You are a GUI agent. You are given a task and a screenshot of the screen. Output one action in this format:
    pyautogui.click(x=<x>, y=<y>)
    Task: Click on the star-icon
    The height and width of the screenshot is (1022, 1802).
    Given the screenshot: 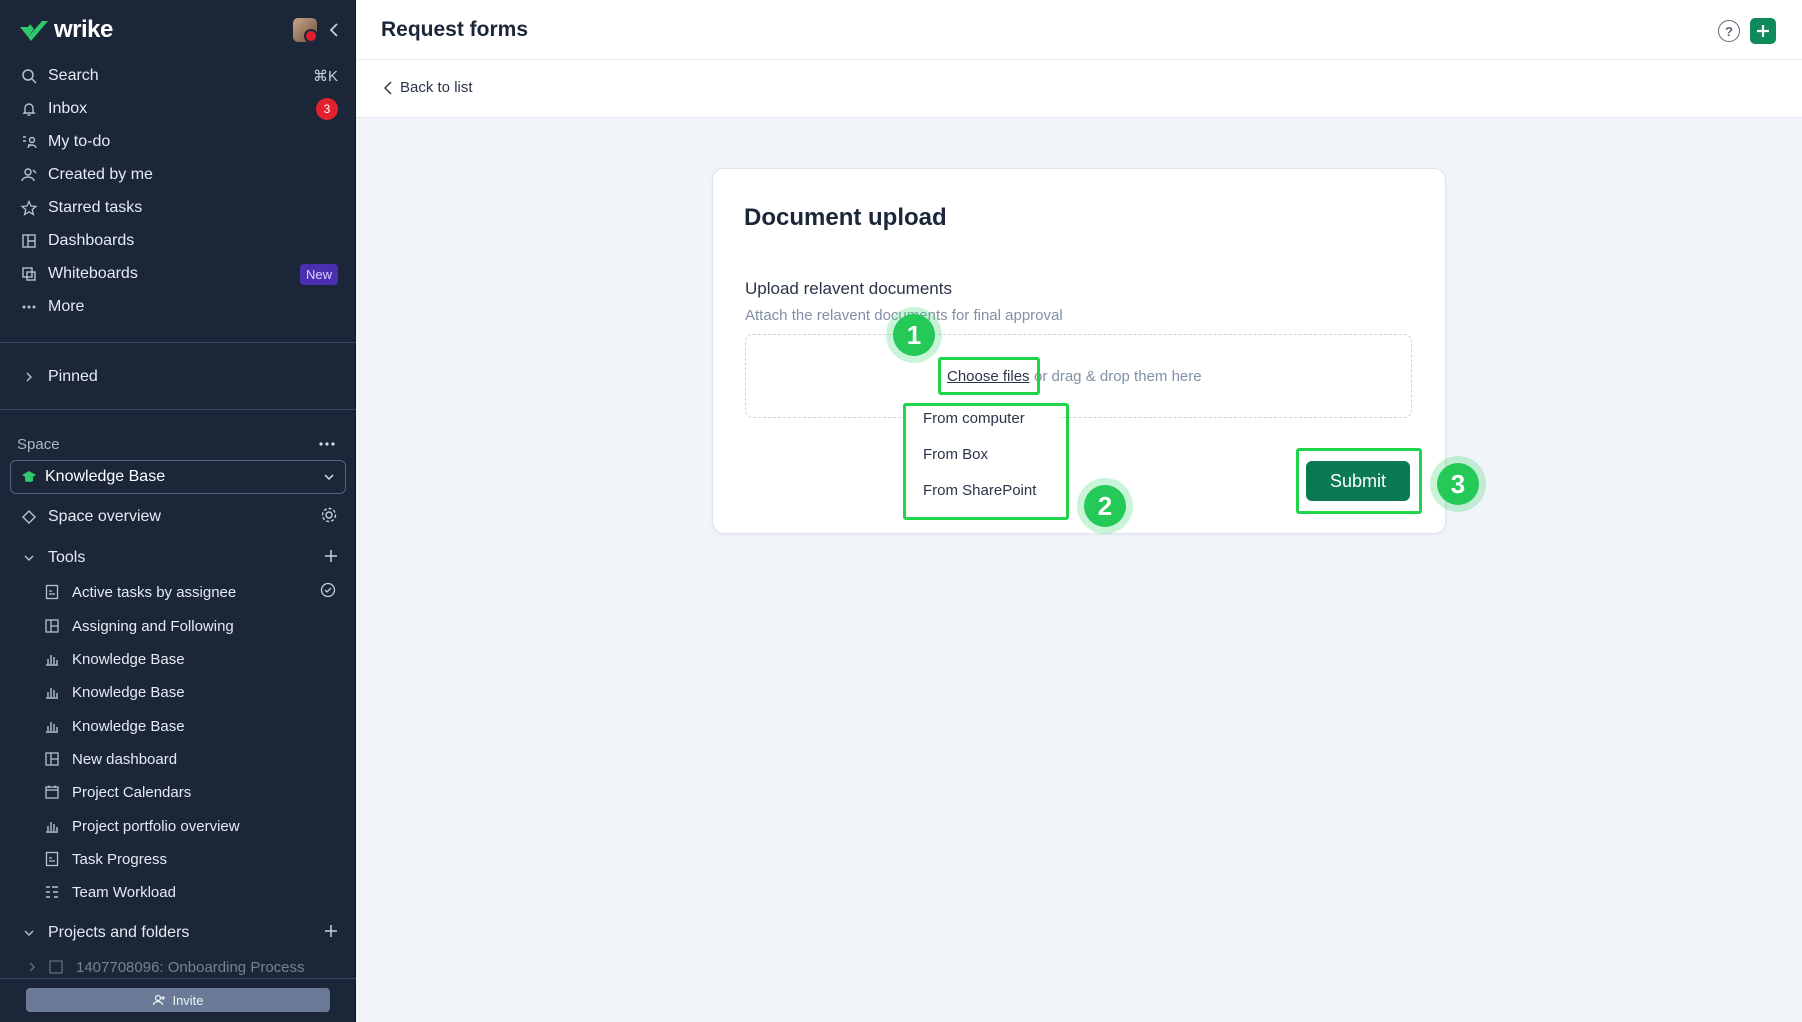 What is the action you would take?
    pyautogui.click(x=29, y=208)
    